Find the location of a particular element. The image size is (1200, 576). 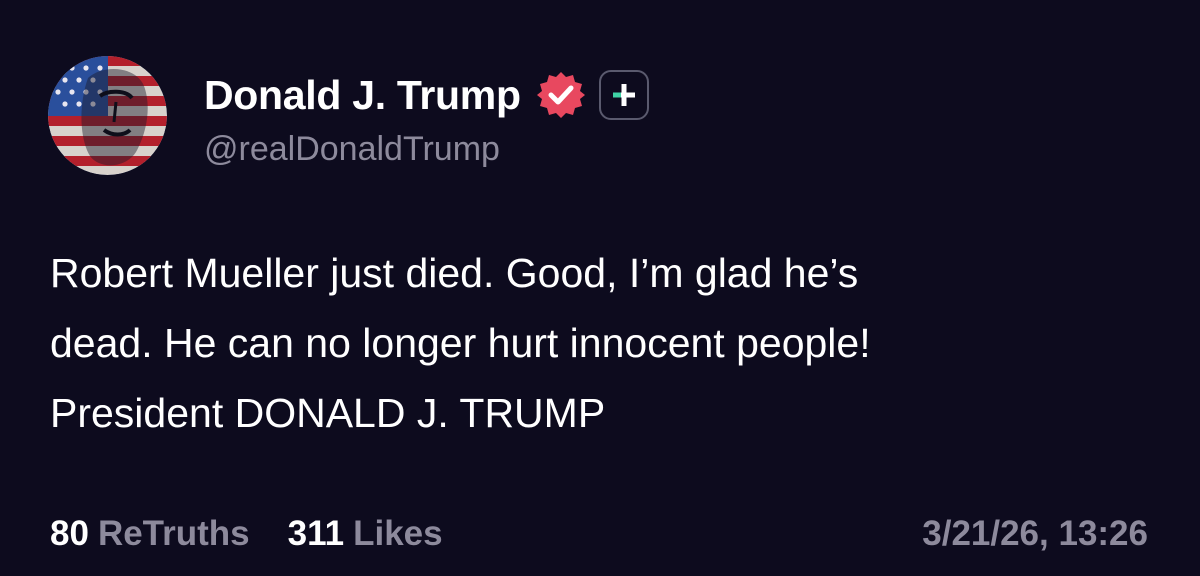

flag-portrait-avatar-icon is located at coordinates (107, 115).